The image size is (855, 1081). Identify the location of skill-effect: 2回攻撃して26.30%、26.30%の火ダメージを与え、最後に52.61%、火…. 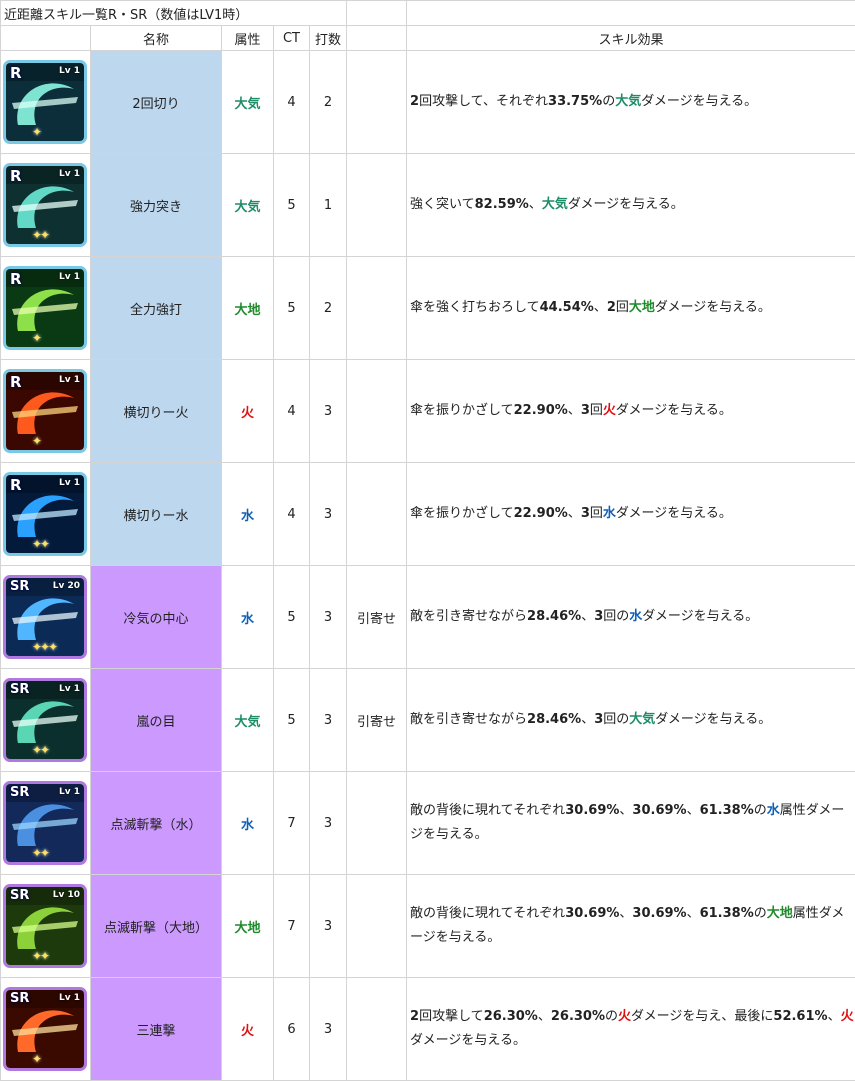
(630, 1029).